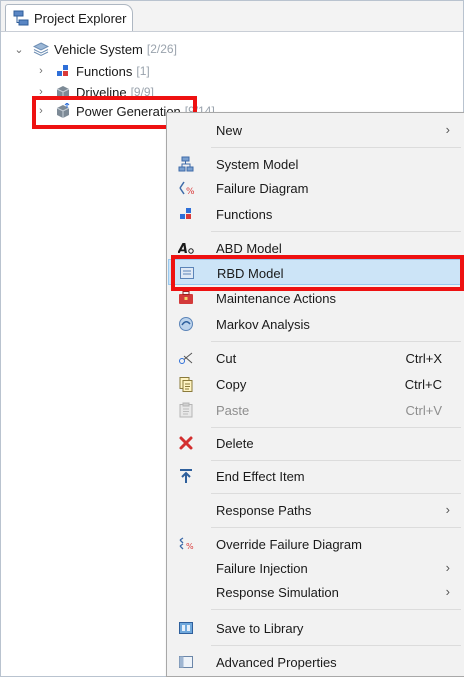 This screenshot has height=677, width=464. Describe the element at coordinates (187, 273) in the screenshot. I see `rbd-model-icon` at that location.